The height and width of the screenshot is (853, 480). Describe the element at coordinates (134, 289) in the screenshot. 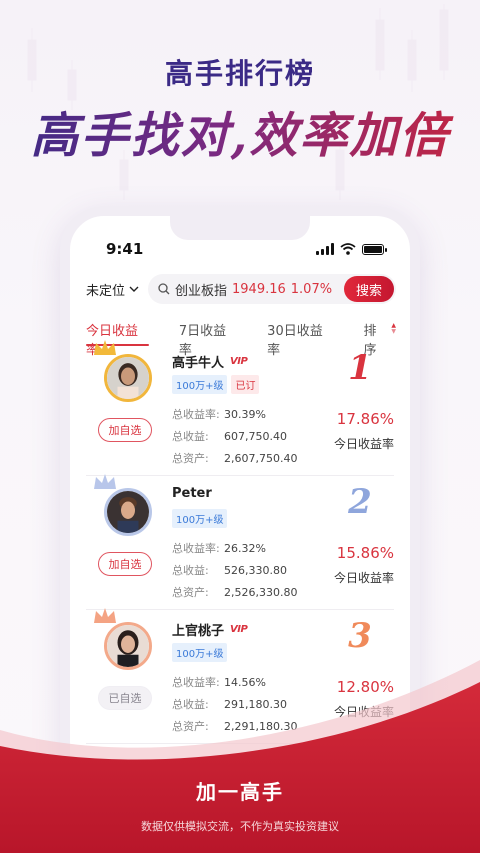

I see `chevron-down-icon` at that location.